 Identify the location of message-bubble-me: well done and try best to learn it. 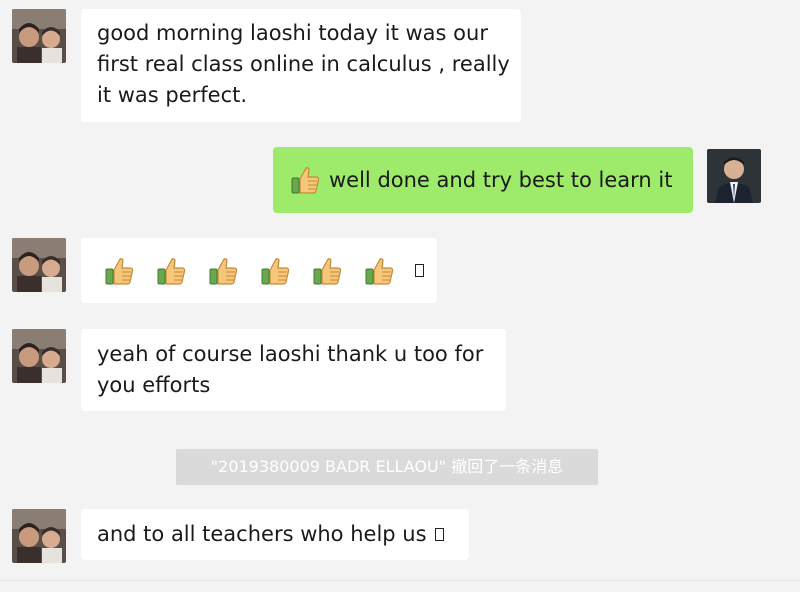
(483, 180).